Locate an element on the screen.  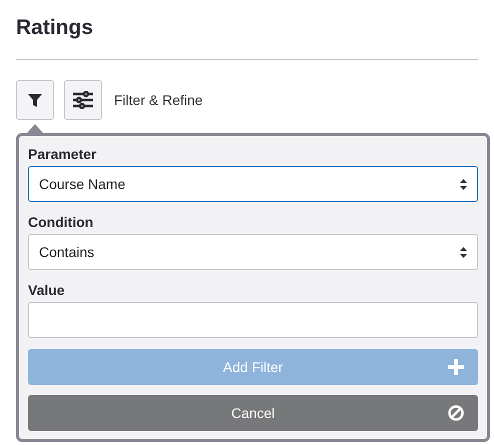
field-label: Value is located at coordinates (47, 290).